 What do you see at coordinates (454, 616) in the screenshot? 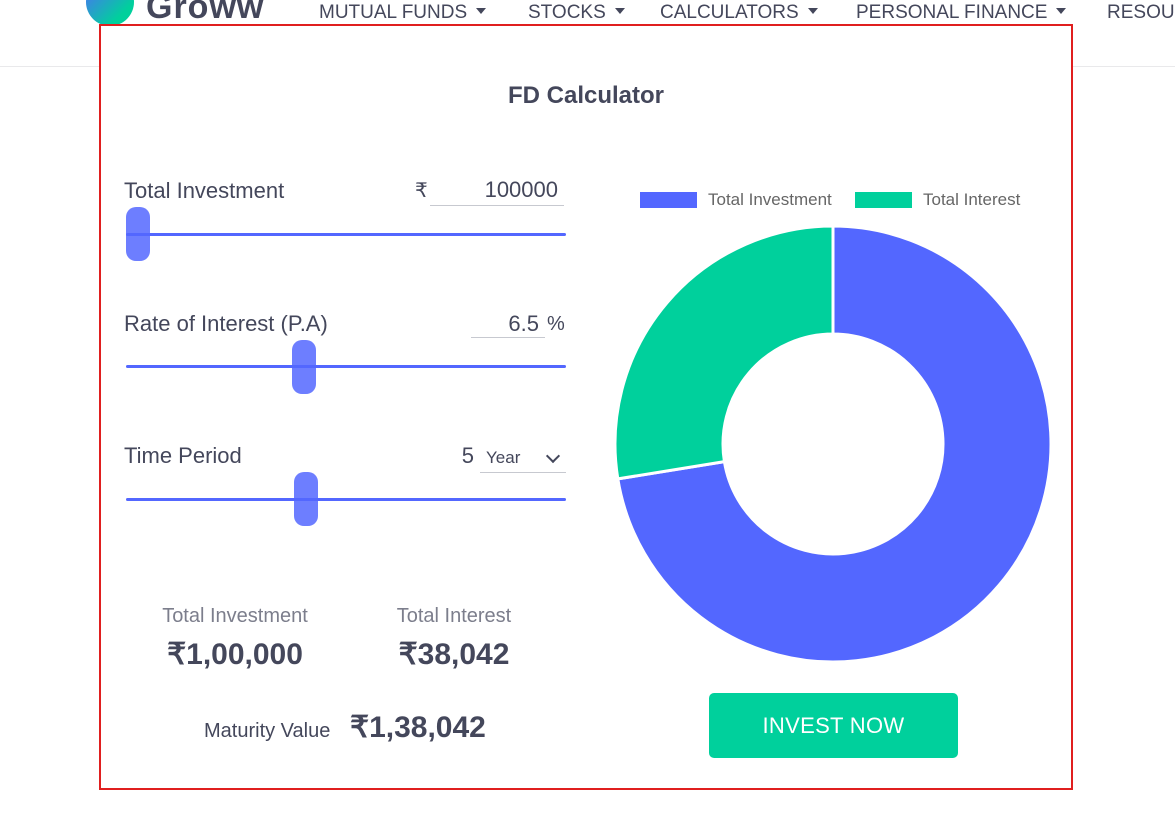
I see `summary-interest-label: Total Interest` at bounding box center [454, 616].